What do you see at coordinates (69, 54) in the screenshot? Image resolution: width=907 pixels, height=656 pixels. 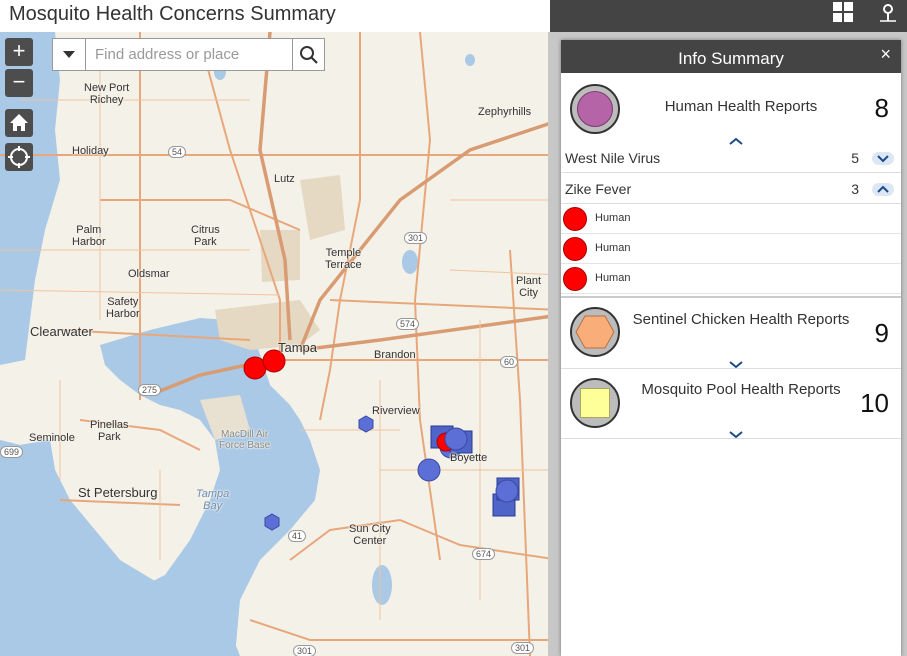 I see `search-source-dropdown` at bounding box center [69, 54].